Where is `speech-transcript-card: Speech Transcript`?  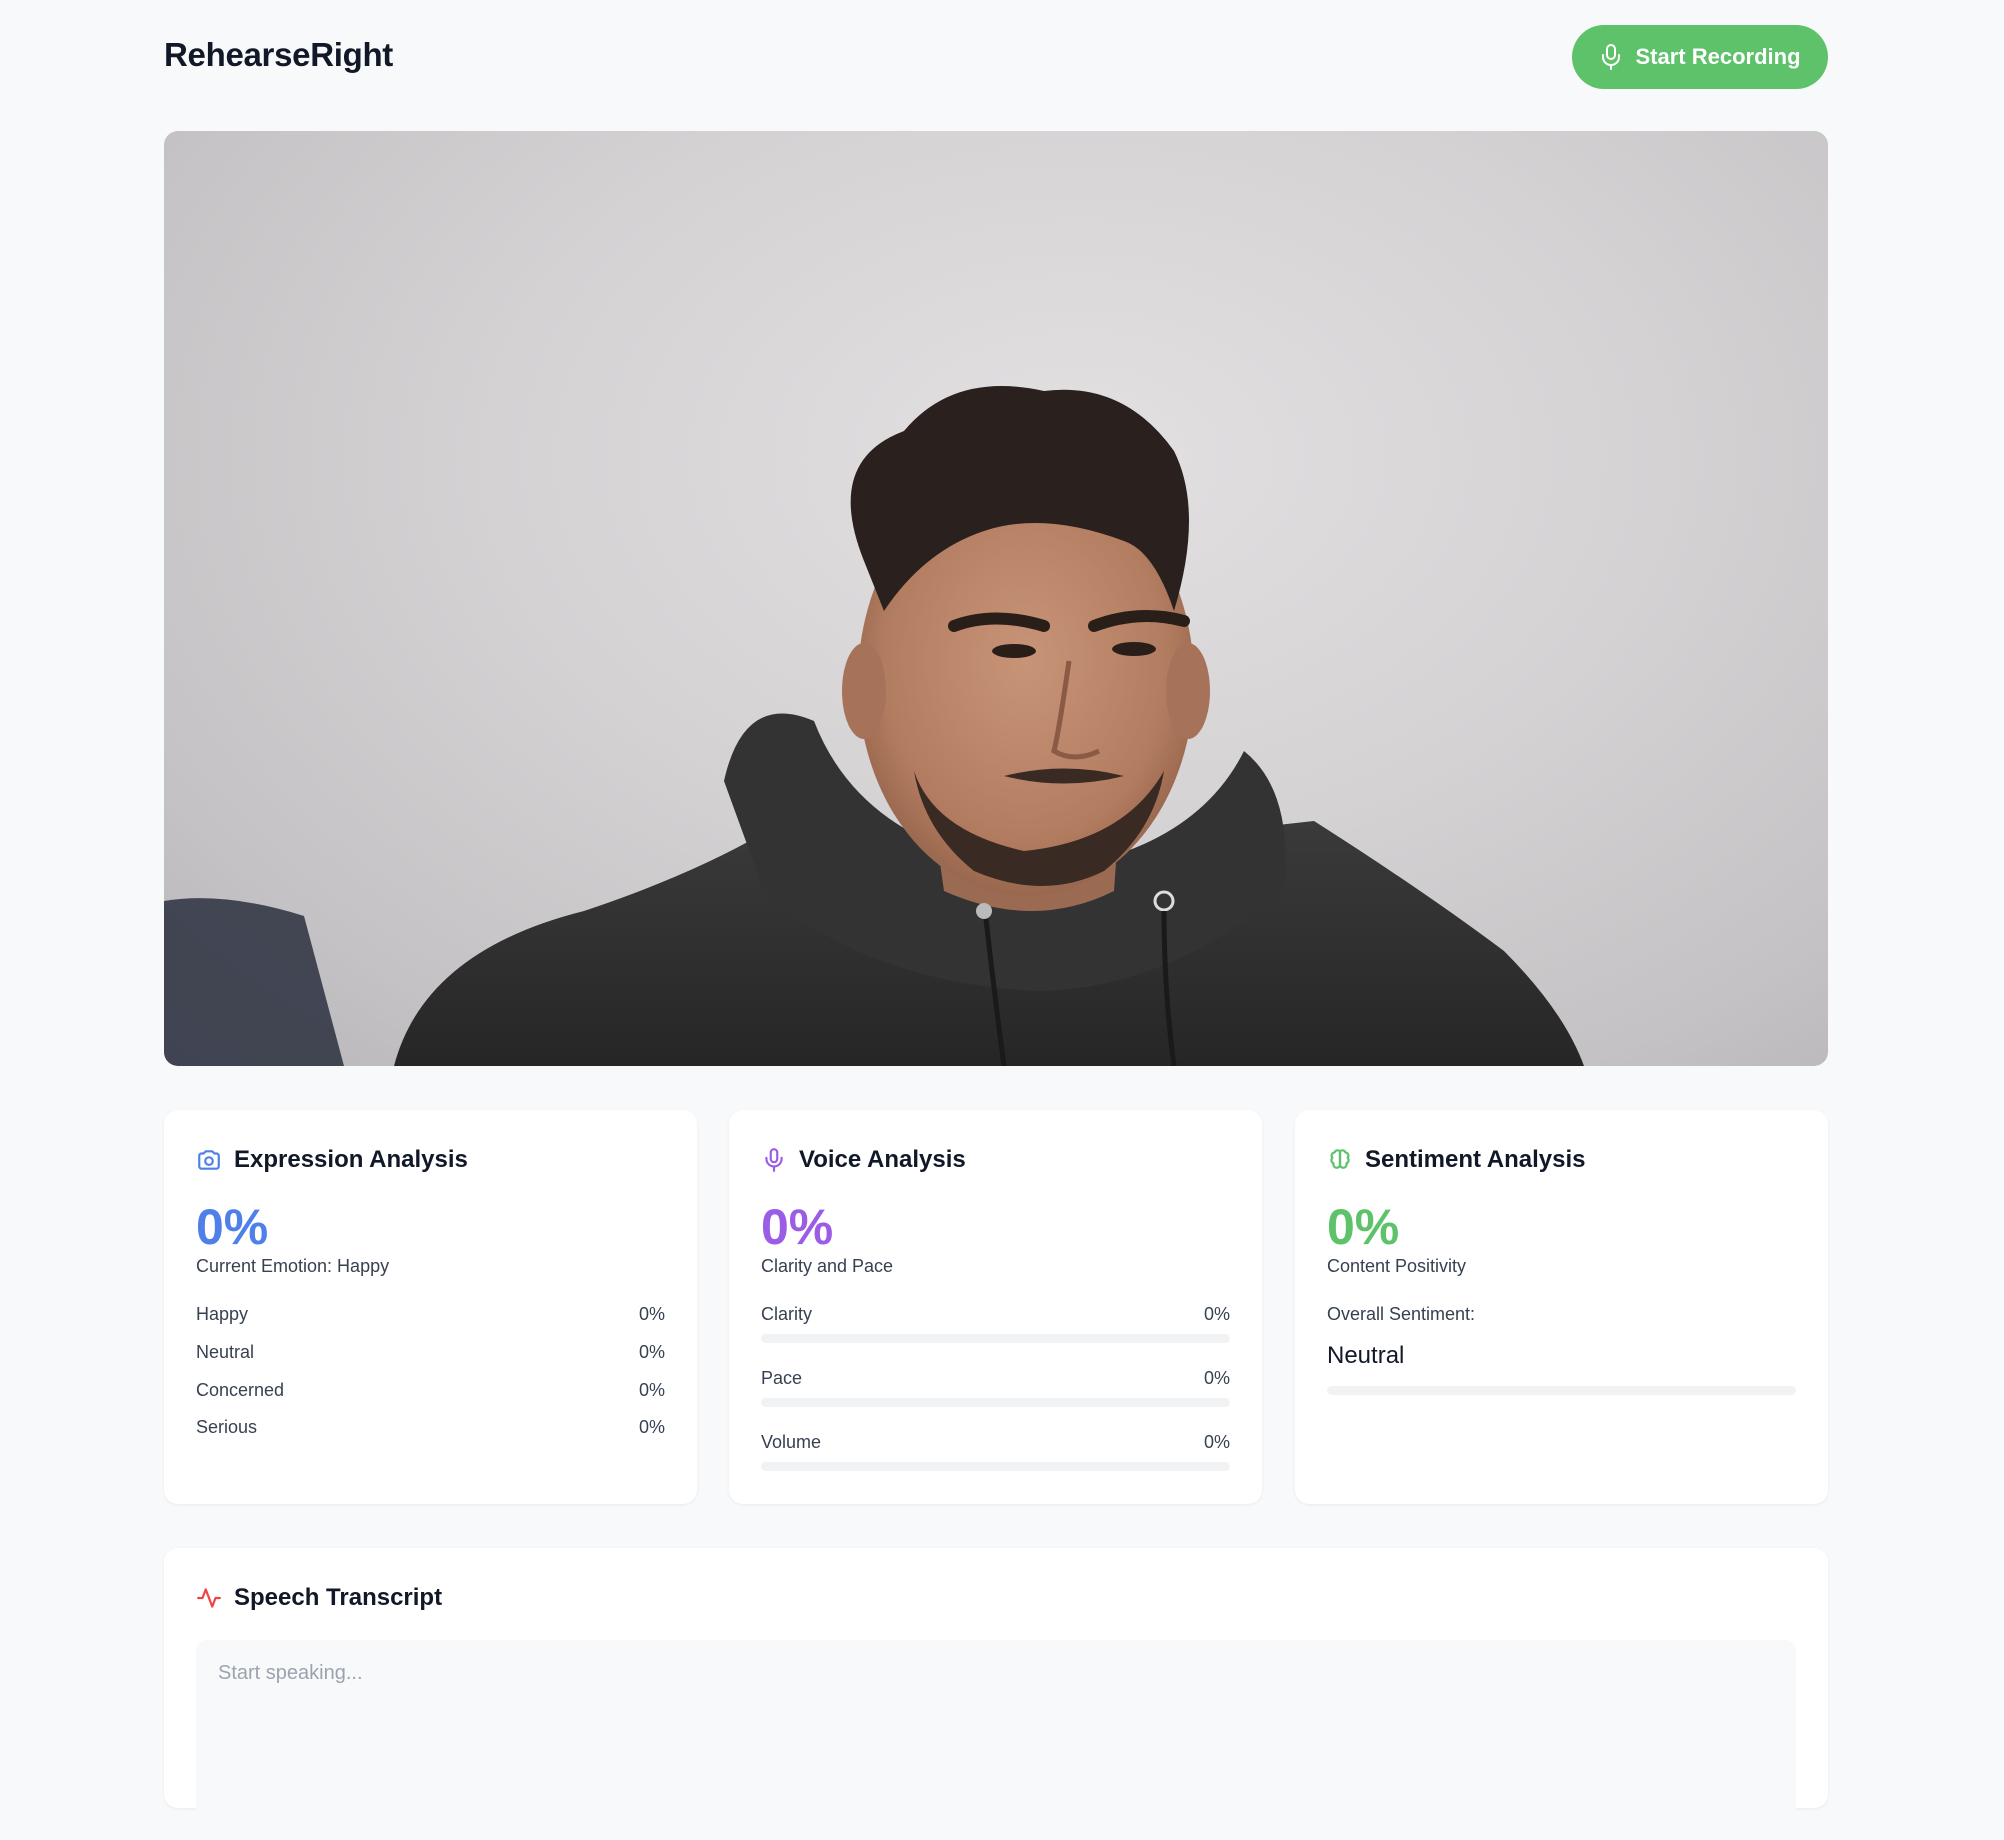
speech-transcript-card: Speech Transcript is located at coordinates (996, 1694).